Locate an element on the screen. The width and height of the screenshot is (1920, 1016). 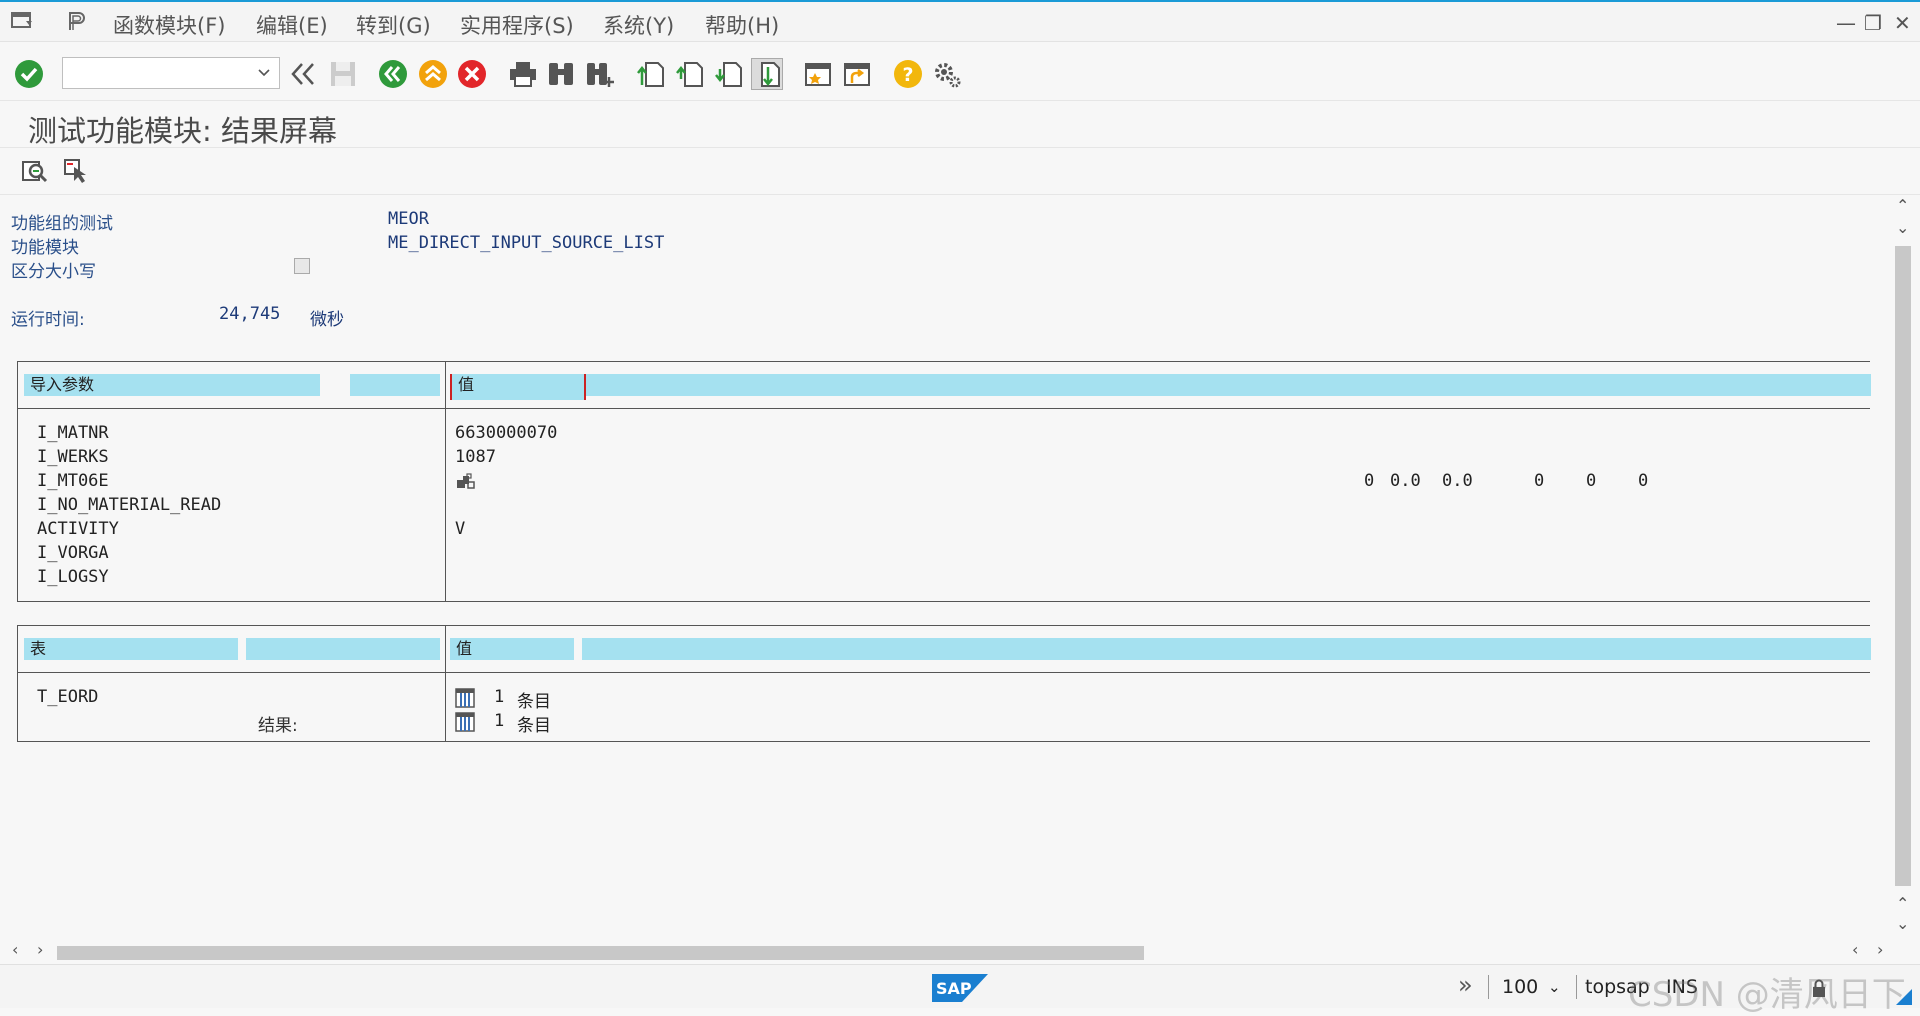
header-value-band: 值 is located at coordinates (1160, 387).